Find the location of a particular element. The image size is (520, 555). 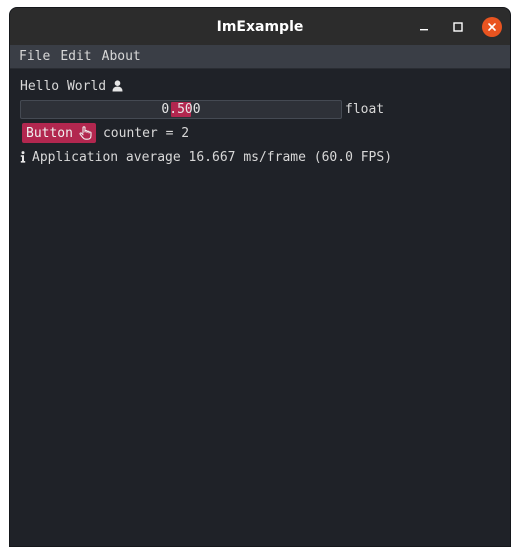

minimize-icon is located at coordinates (424, 30).